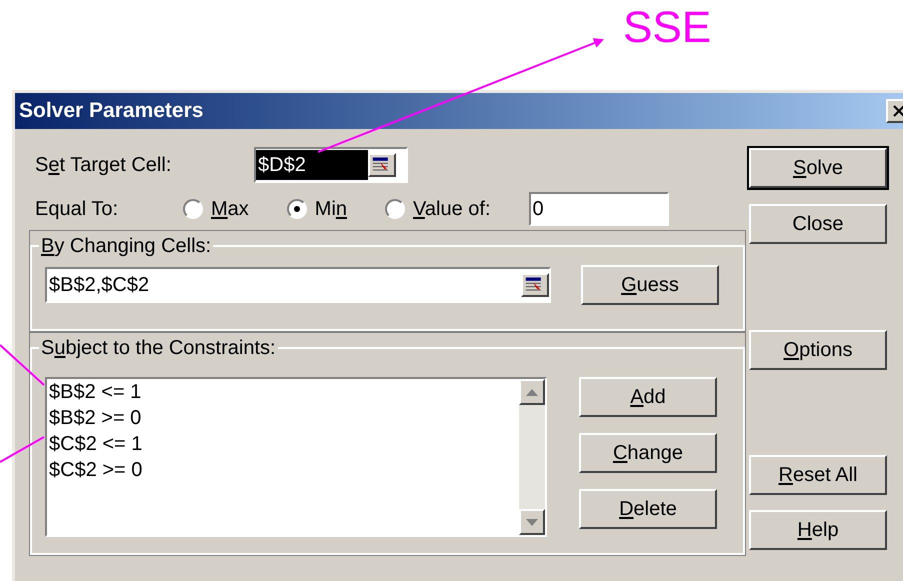  What do you see at coordinates (216, 209) in the screenshot?
I see `radio-option: Max` at bounding box center [216, 209].